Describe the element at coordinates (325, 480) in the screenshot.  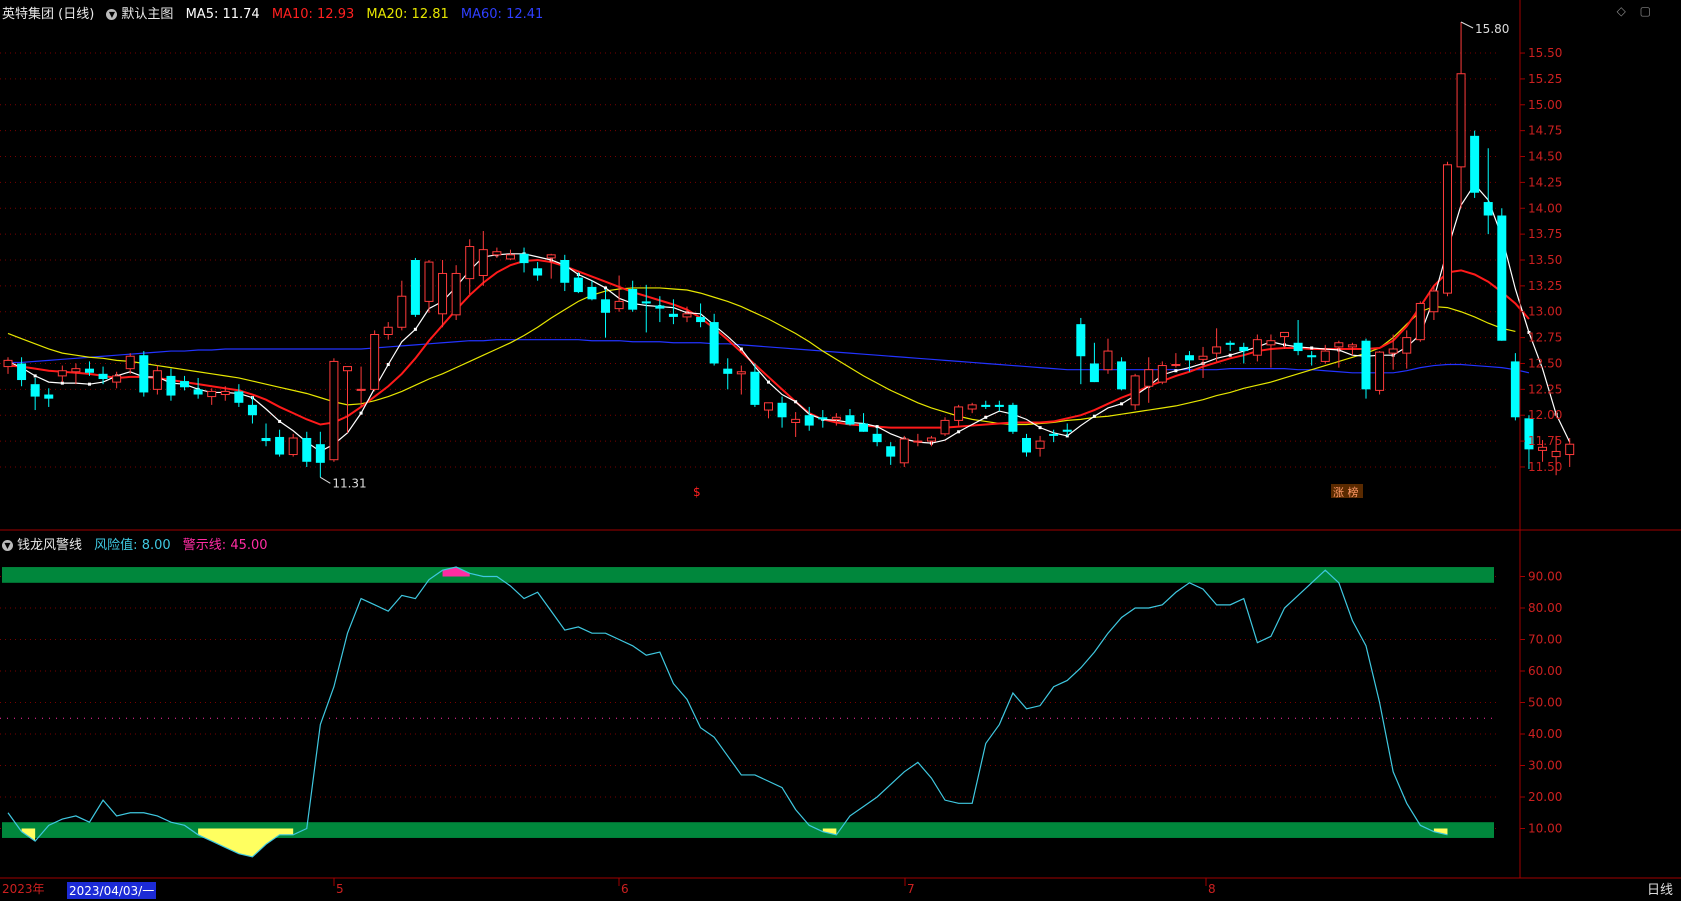
I see `low-pointer` at that location.